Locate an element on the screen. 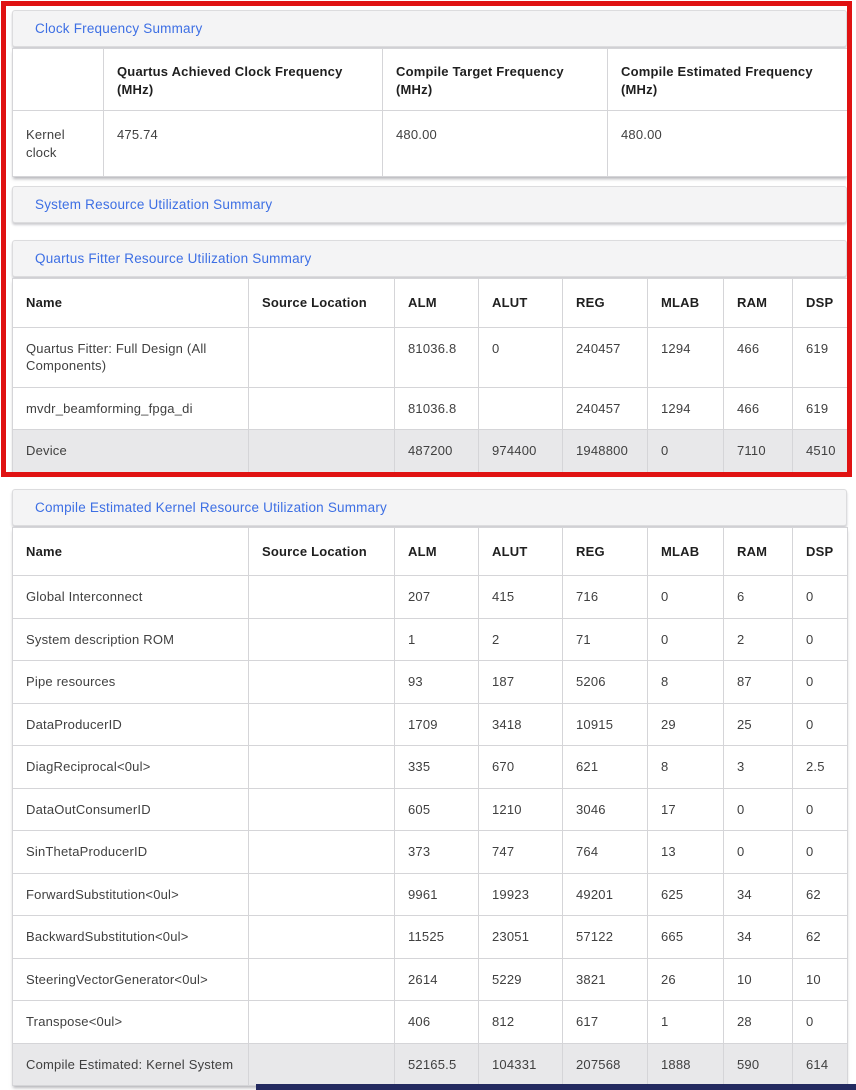 Image resolution: width=856 pixels, height=1090 pixels. value-cell: 716 is located at coordinates (605, 597).